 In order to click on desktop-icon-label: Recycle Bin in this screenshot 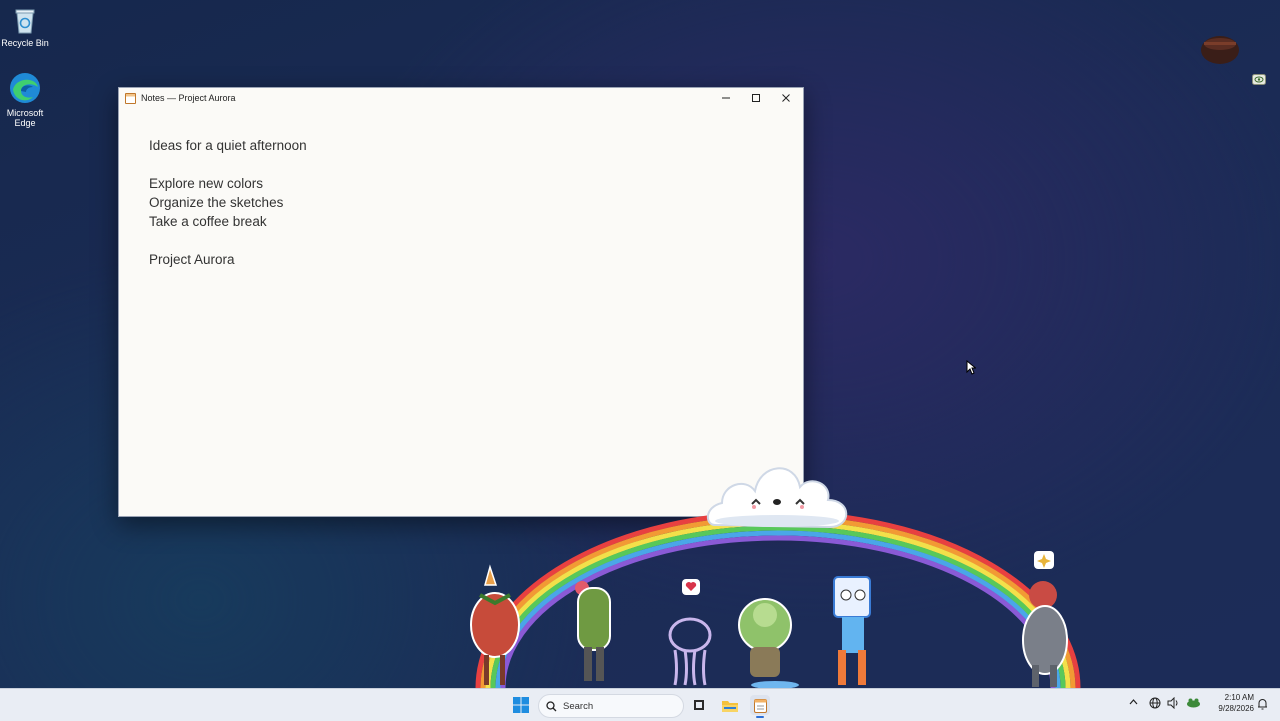, I will do `click(25, 43)`.